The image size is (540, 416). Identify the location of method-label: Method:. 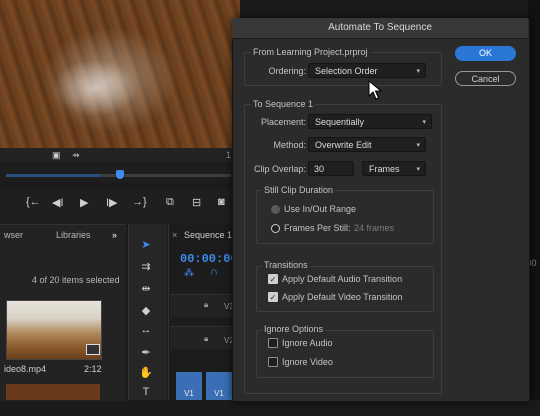
(289, 145).